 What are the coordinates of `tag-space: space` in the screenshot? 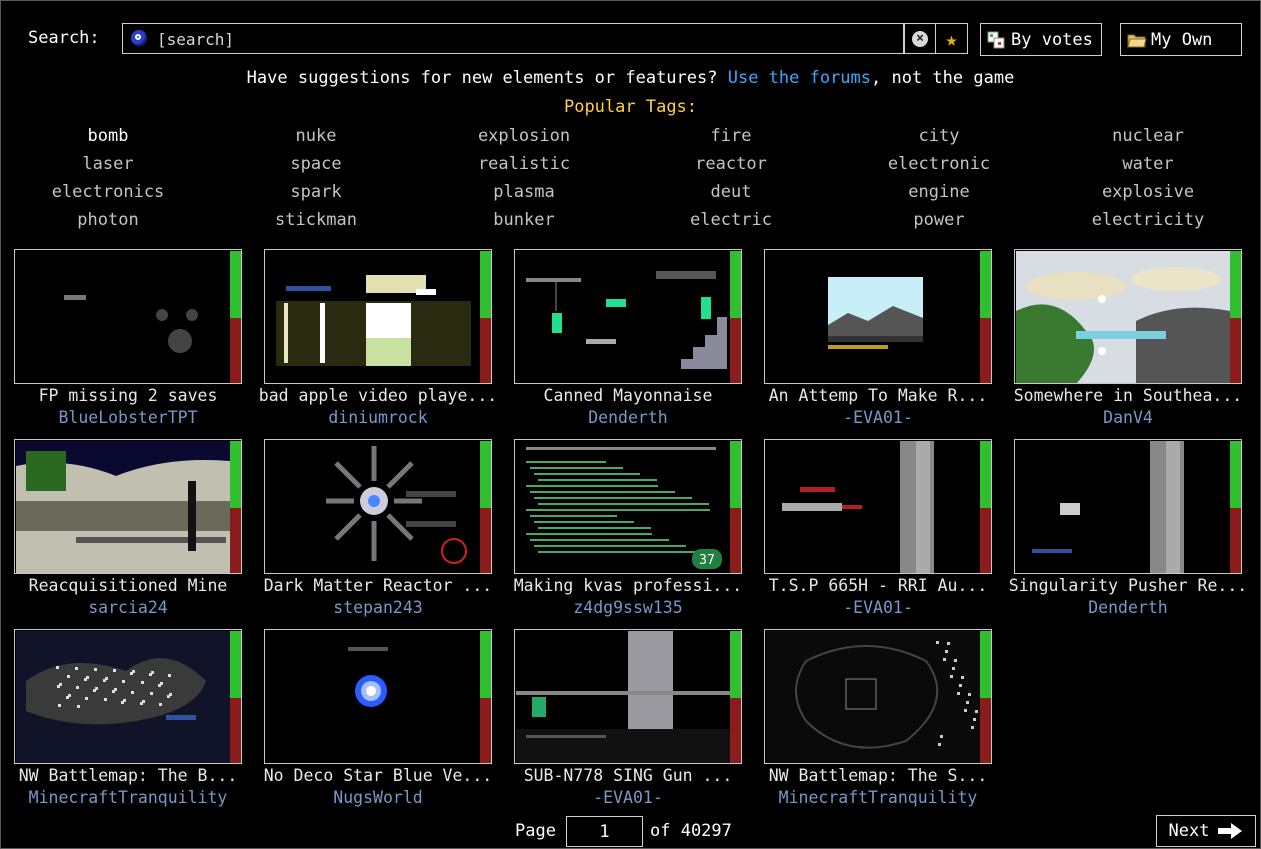 It's located at (316, 164).